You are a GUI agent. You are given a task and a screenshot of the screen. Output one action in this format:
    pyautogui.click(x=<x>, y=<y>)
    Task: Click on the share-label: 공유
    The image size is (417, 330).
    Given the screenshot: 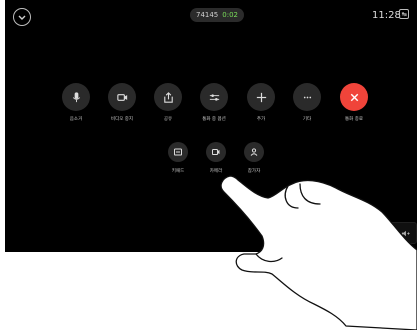 What is the action you would take?
    pyautogui.click(x=168, y=119)
    